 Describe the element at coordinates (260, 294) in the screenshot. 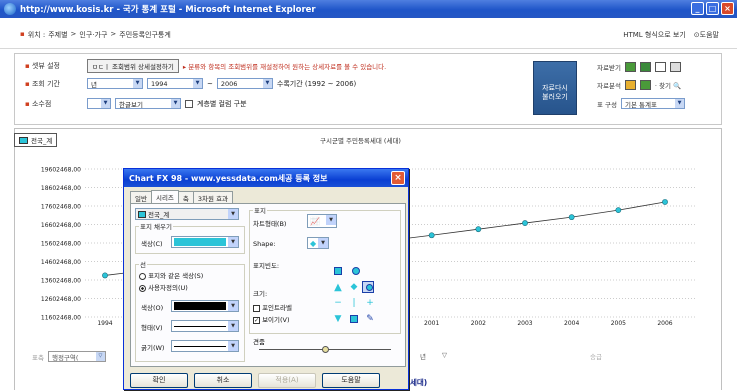

I see `size-label: 크기:` at that location.